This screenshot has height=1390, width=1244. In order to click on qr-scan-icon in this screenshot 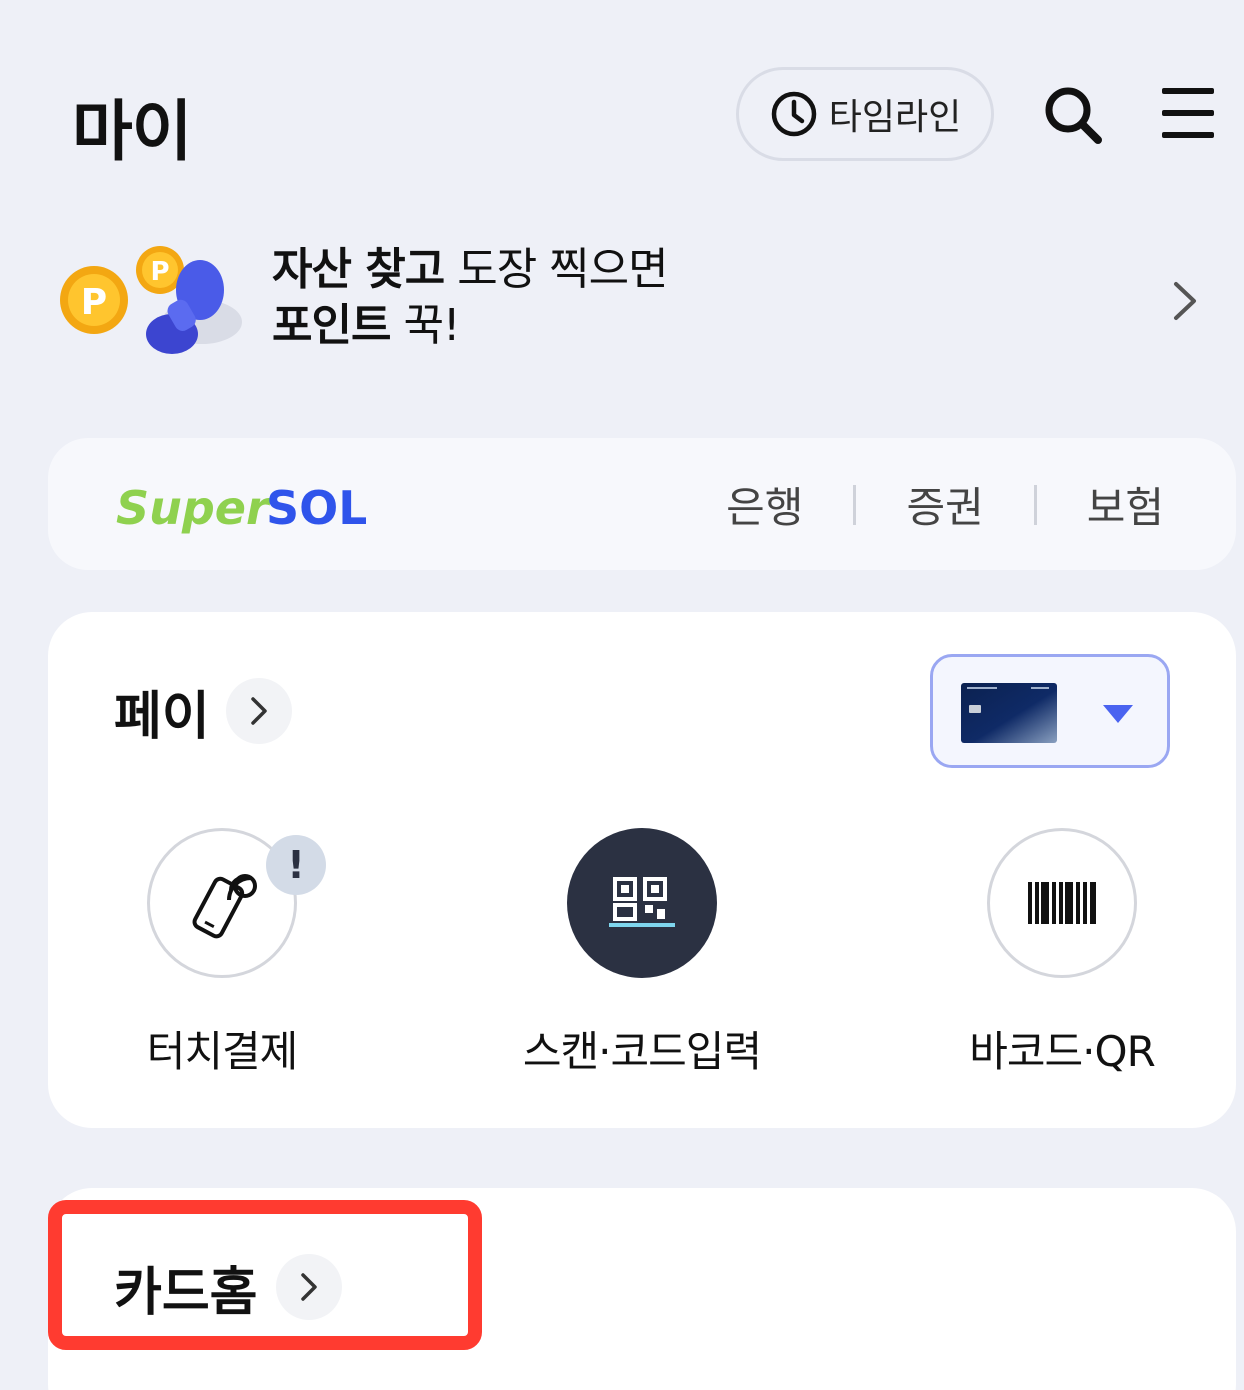, I will do `click(642, 902)`.